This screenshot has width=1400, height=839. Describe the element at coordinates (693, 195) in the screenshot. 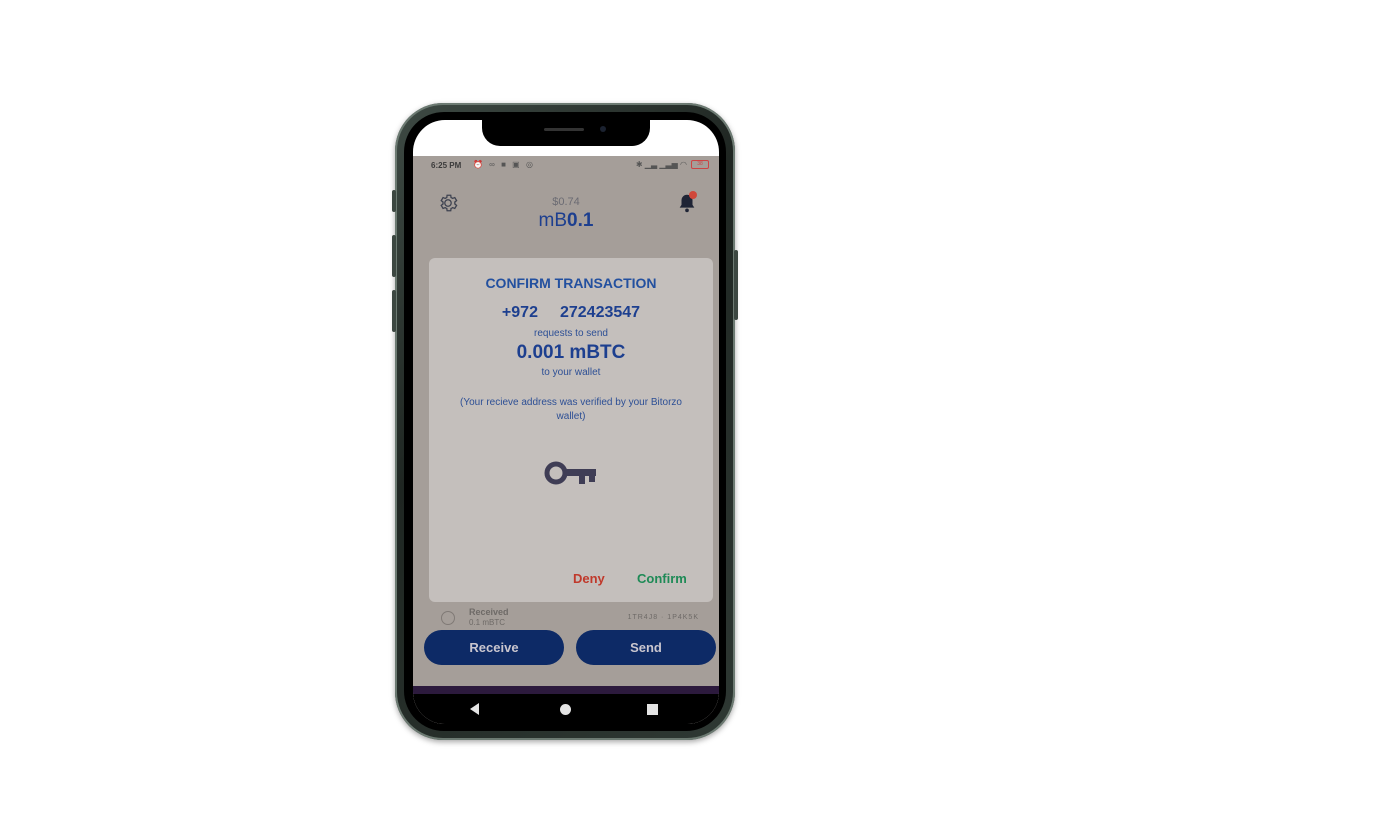

I see `notification-badge` at that location.